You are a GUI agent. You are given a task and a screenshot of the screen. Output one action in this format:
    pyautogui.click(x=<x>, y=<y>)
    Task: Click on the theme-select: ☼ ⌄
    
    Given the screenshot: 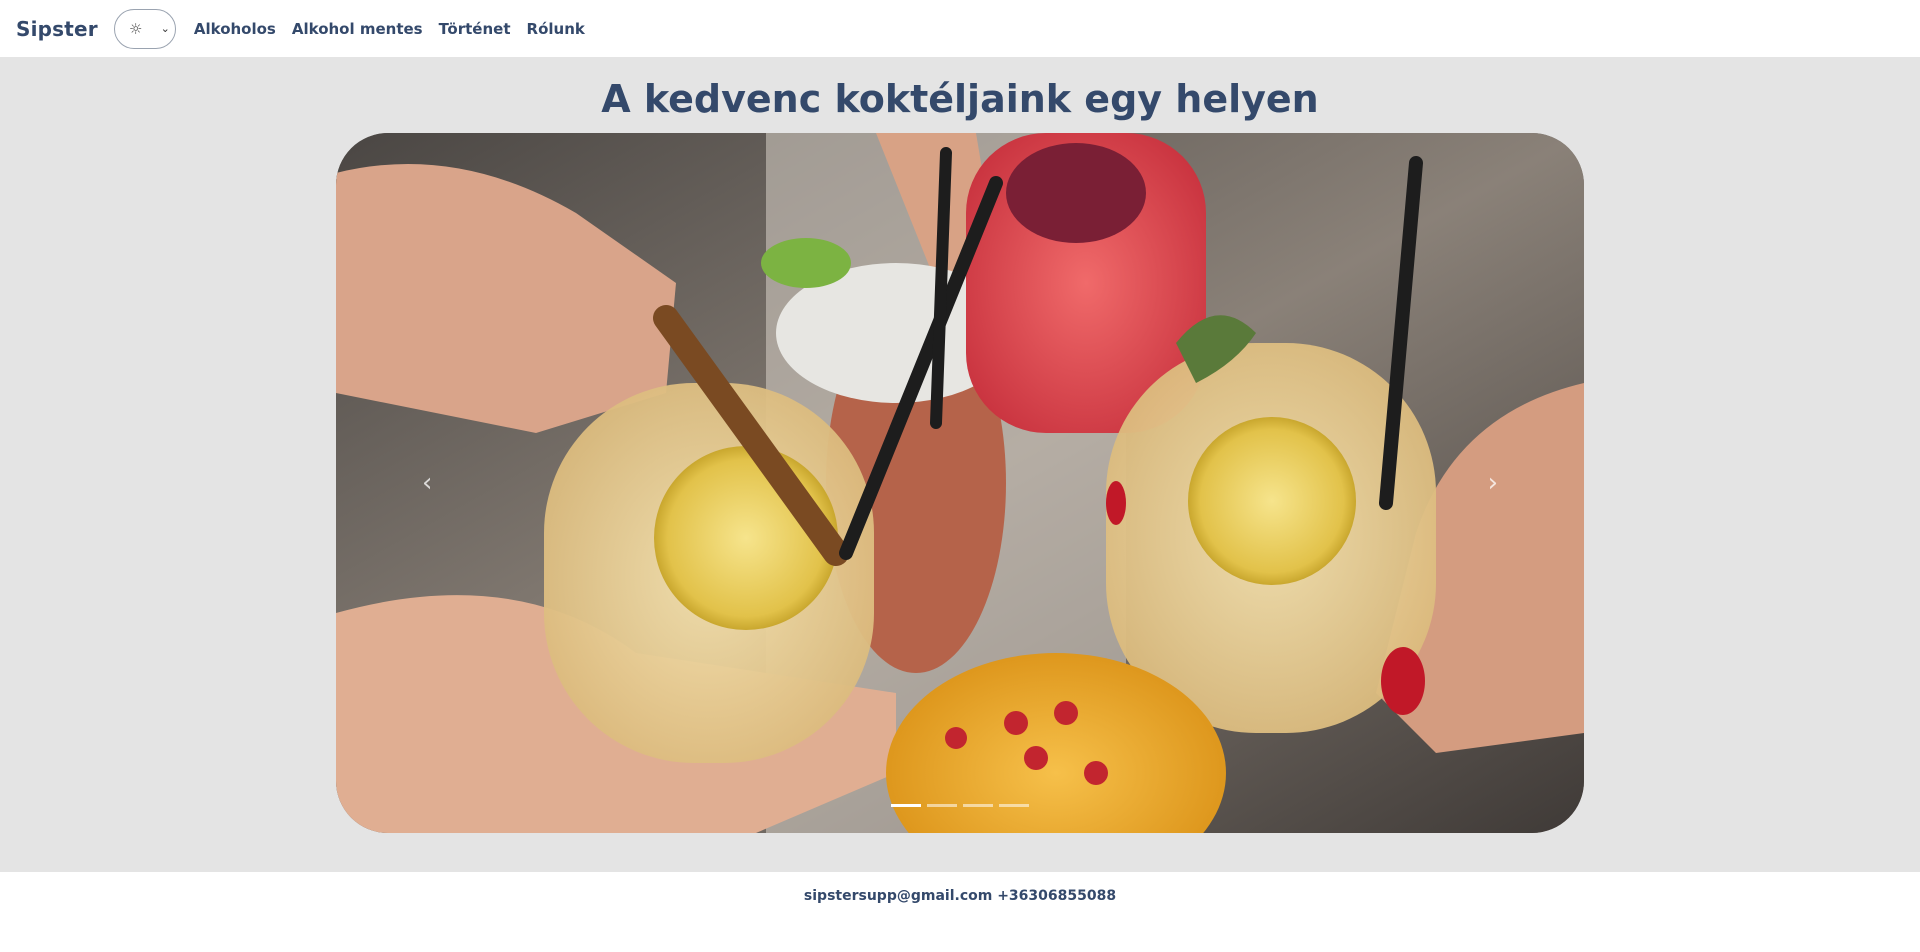 What is the action you would take?
    pyautogui.click(x=144, y=28)
    